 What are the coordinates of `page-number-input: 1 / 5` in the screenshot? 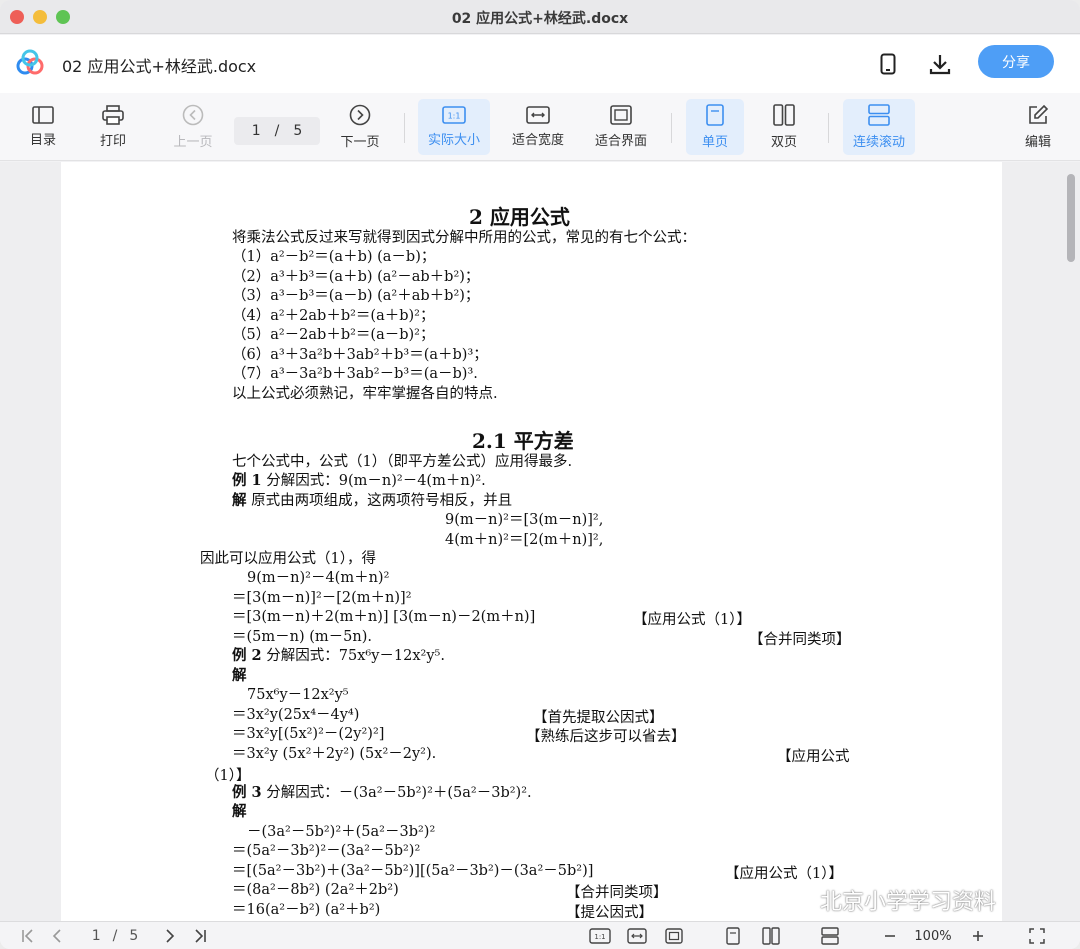 It's located at (277, 131).